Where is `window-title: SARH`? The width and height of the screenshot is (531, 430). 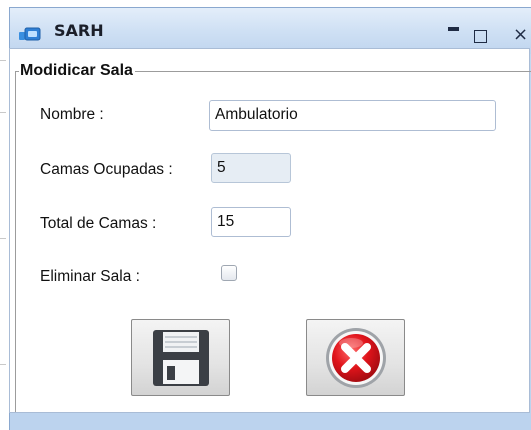
window-title: SARH is located at coordinates (79, 30).